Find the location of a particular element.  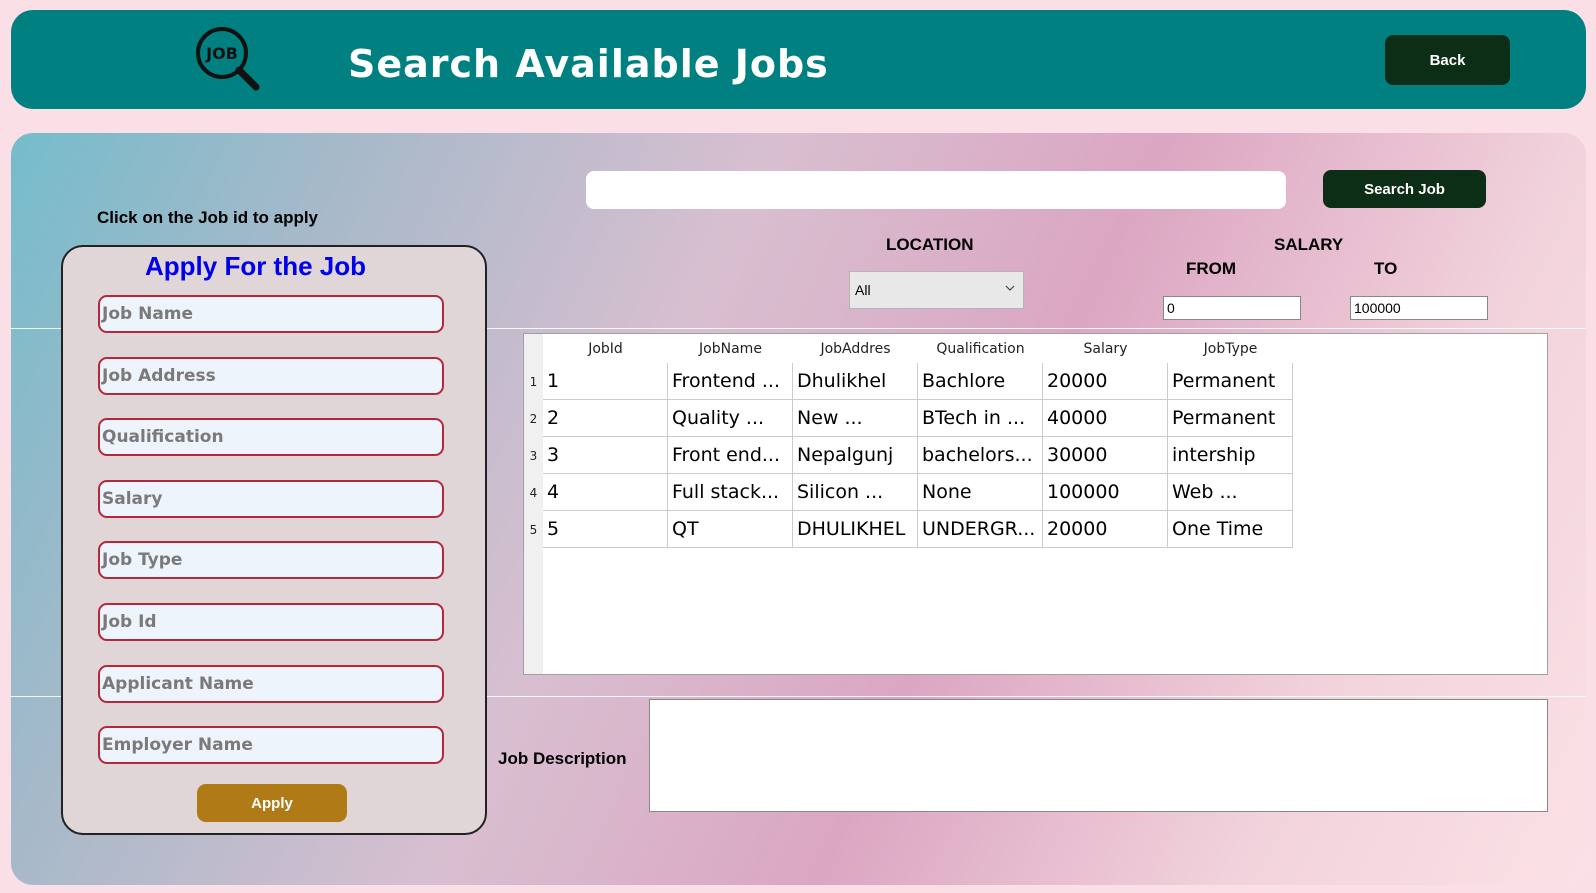

cell-jobaddress: Dhulikhel is located at coordinates (855, 381).